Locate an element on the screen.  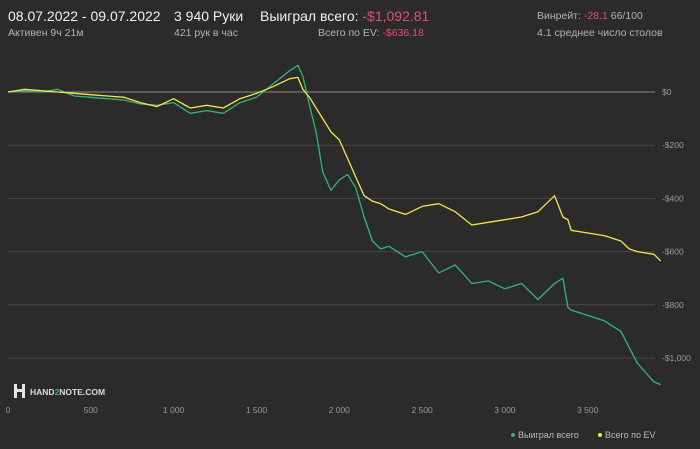
y-tick-label: -$200 is located at coordinates (673, 145).